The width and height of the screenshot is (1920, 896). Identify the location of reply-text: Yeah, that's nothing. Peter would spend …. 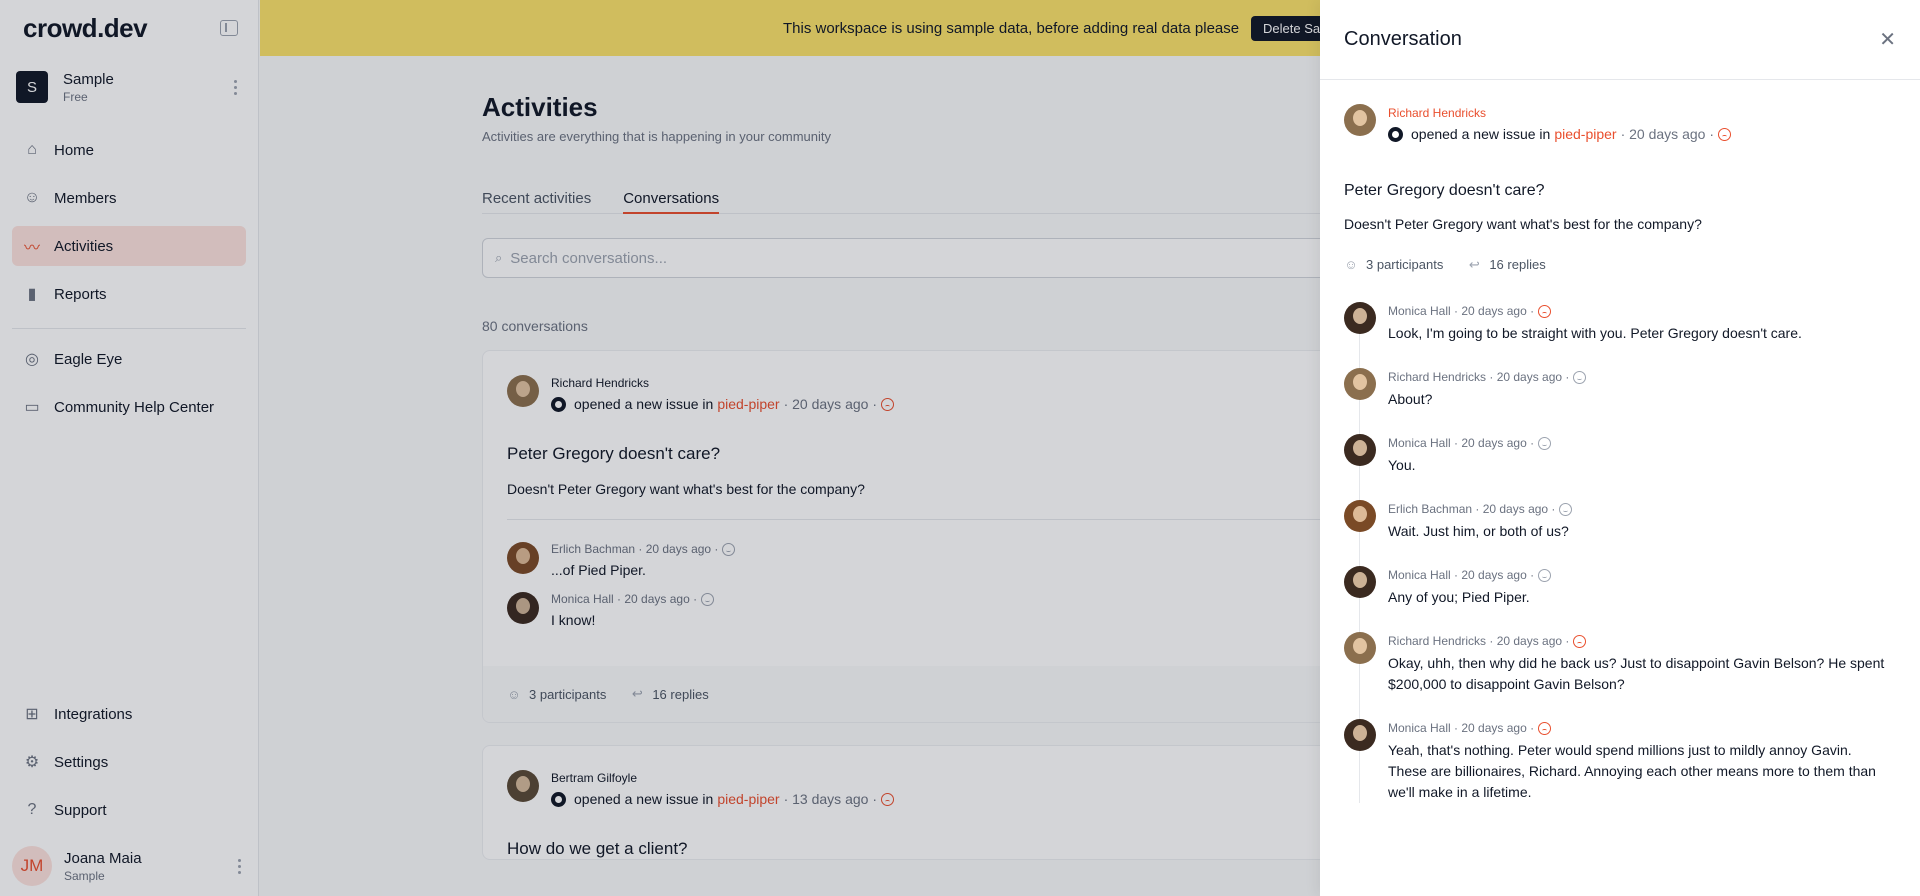
(1632, 771).